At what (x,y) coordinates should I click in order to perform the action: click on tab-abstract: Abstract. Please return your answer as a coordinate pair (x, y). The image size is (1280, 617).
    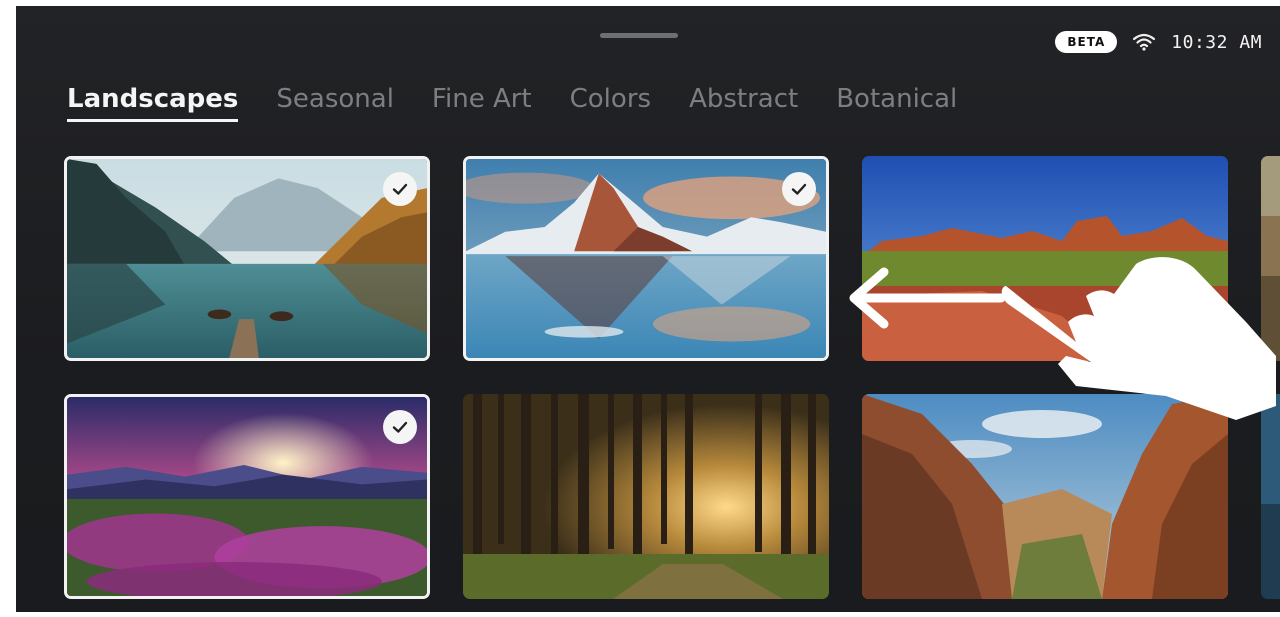
    Looking at the image, I should click on (743, 102).